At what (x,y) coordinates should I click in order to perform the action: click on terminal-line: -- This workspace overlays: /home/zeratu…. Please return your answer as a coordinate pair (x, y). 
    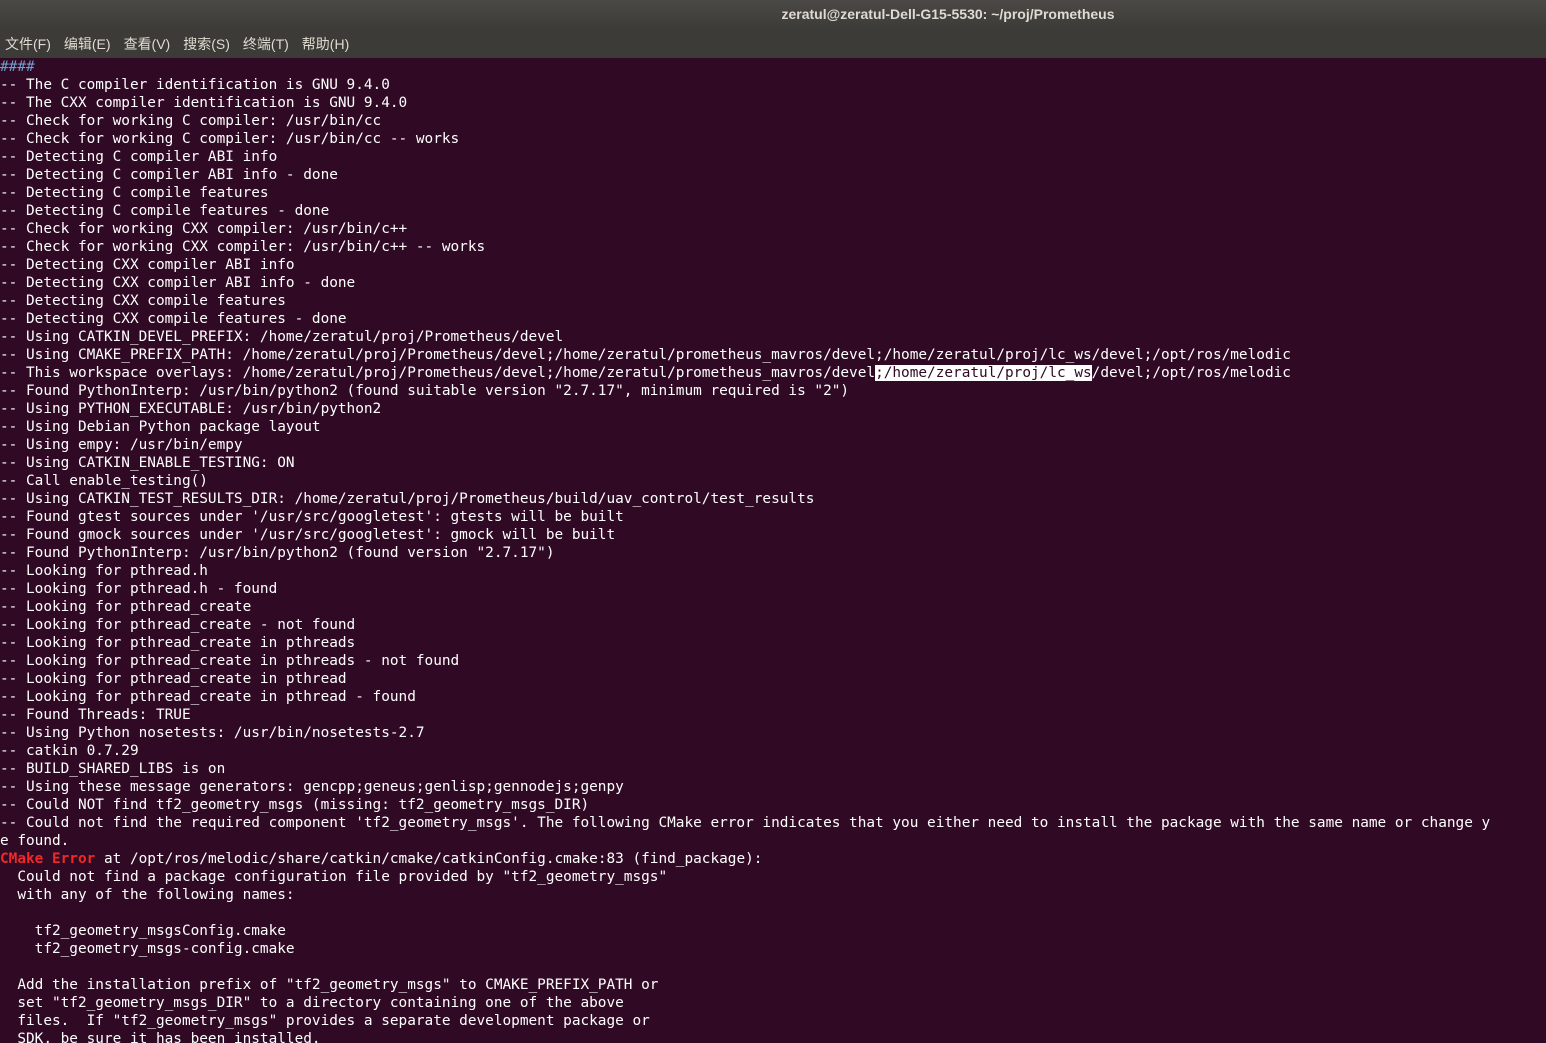
    Looking at the image, I should click on (645, 373).